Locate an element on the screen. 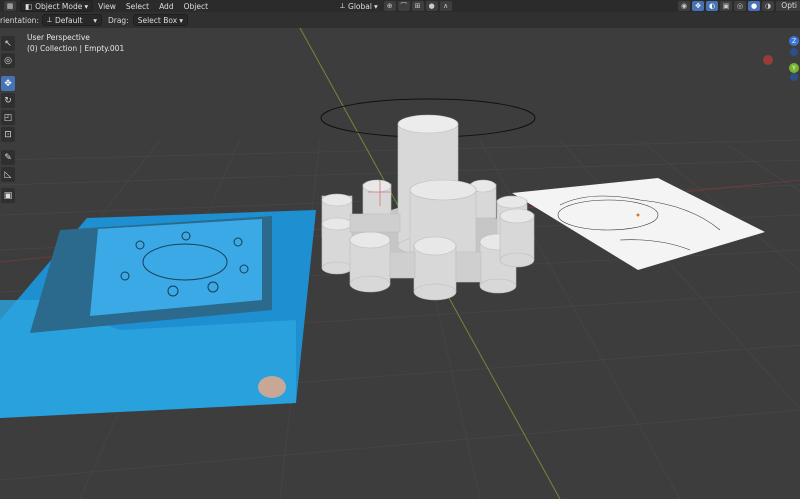 The height and width of the screenshot is (499, 800). snap-icon: ⌒ is located at coordinates (403, 6).